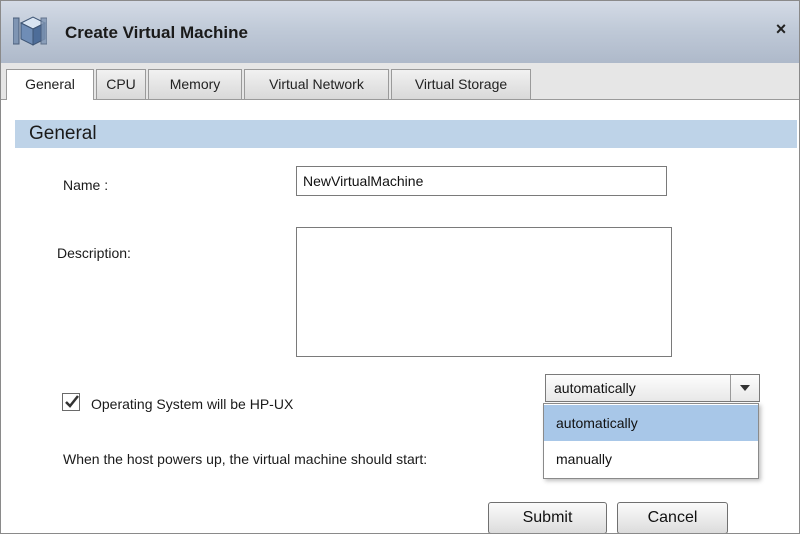  I want to click on hpux-label: Operating System will be HP-UX, so click(192, 404).